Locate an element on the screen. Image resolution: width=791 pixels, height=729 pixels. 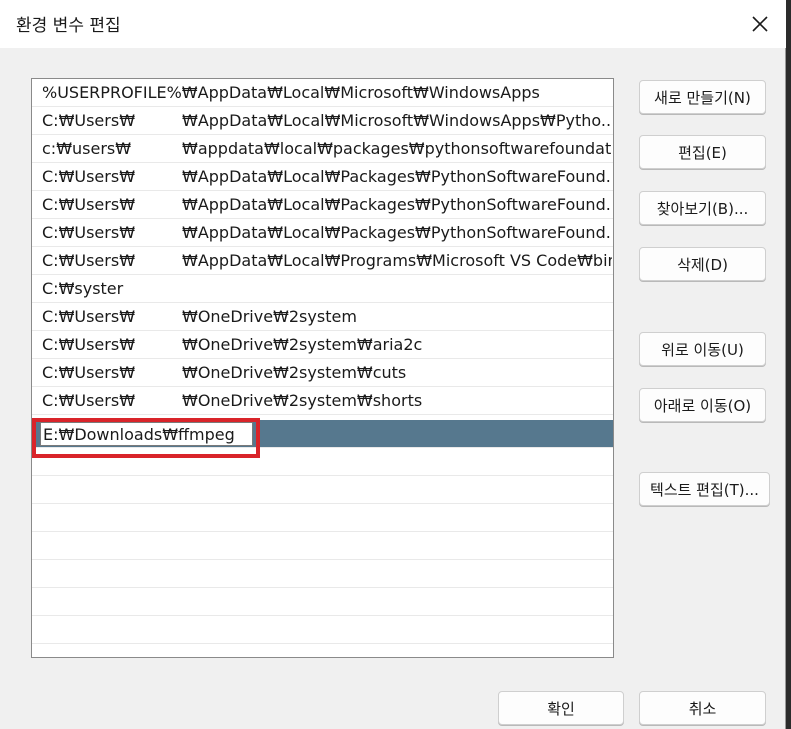
move-down-button: 아래로 이동(O) is located at coordinates (702, 405).